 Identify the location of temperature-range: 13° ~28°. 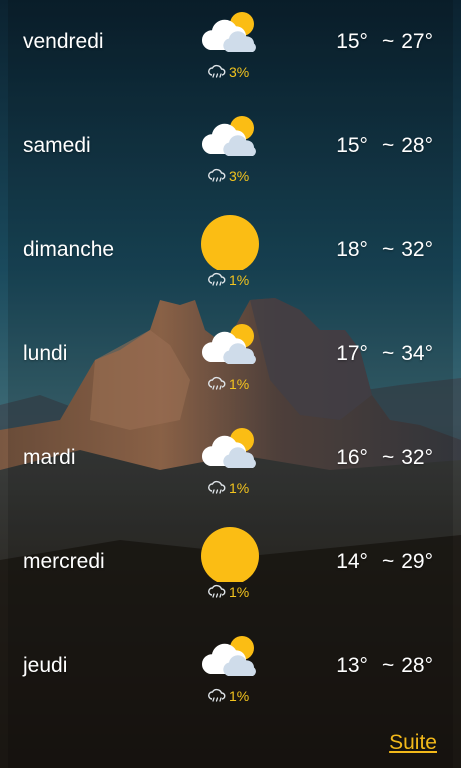
(384, 666).